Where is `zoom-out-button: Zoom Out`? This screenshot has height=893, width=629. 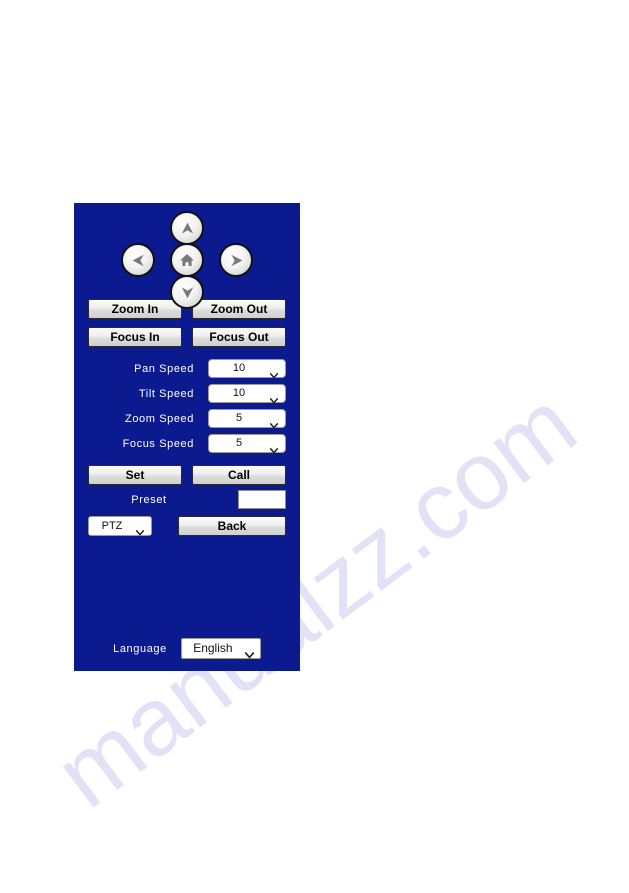 zoom-out-button: Zoom Out is located at coordinates (239, 309).